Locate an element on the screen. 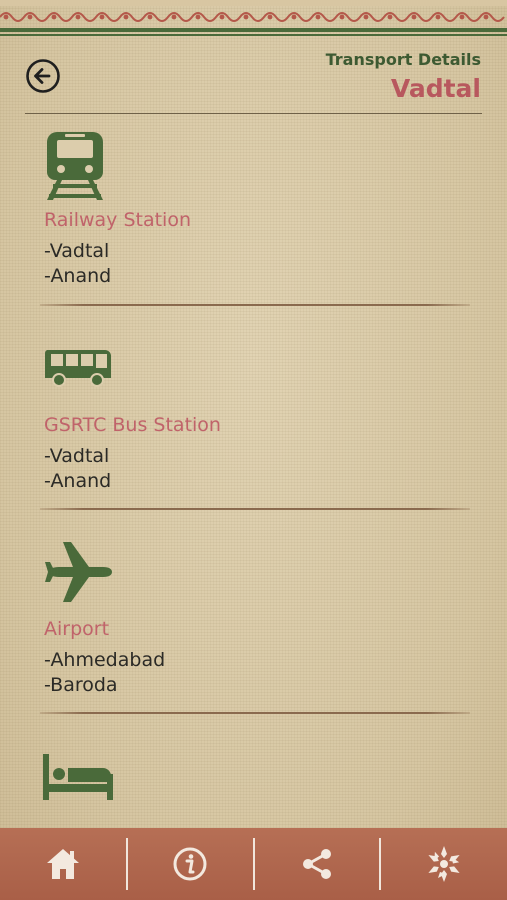  section-title: GSRTC Bus Station is located at coordinates (132, 425).